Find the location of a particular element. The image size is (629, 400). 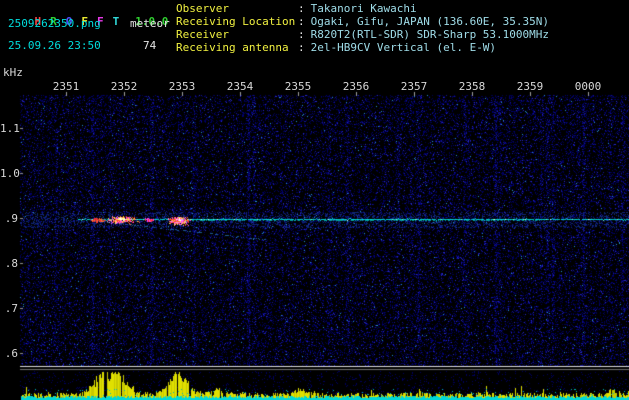

y-axis-unit: kHz is located at coordinates (13, 72).